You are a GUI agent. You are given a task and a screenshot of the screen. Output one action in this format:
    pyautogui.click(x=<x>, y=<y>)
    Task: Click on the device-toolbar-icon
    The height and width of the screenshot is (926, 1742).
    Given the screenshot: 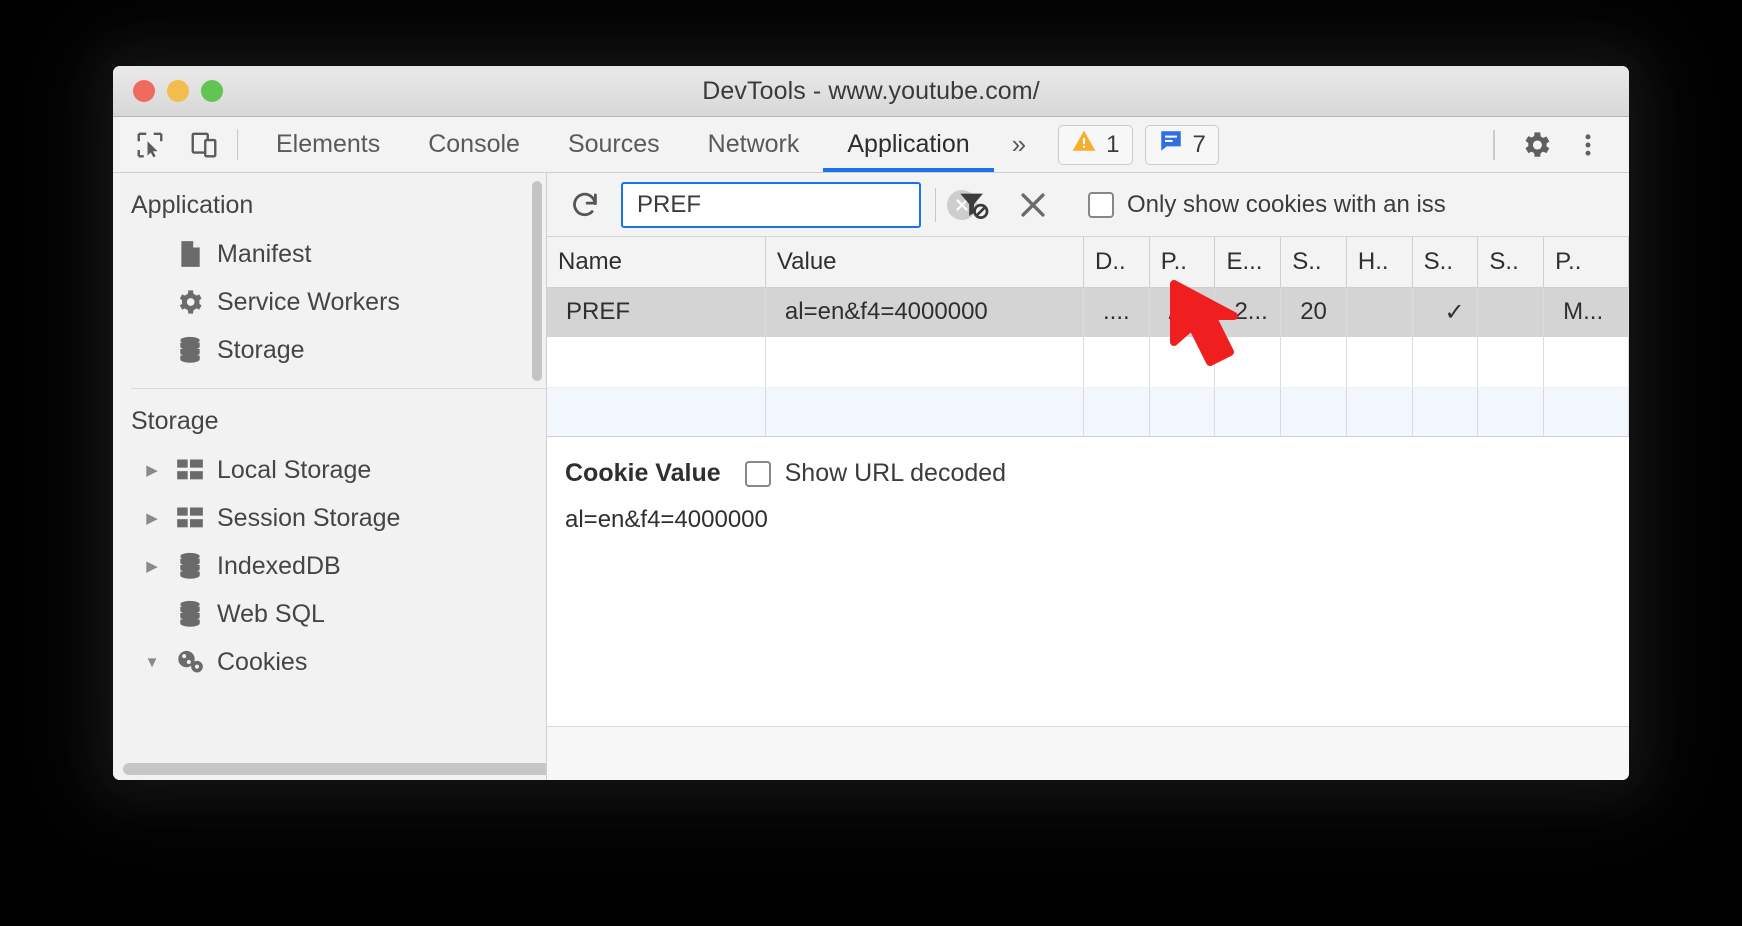 What is the action you would take?
    pyautogui.click(x=204, y=145)
    